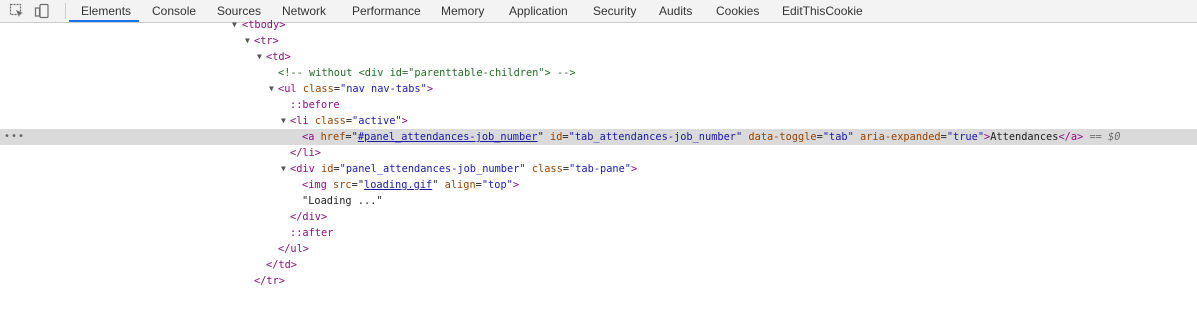  What do you see at coordinates (598, 281) in the screenshot?
I see `dom-node-tr-close: </tr>` at bounding box center [598, 281].